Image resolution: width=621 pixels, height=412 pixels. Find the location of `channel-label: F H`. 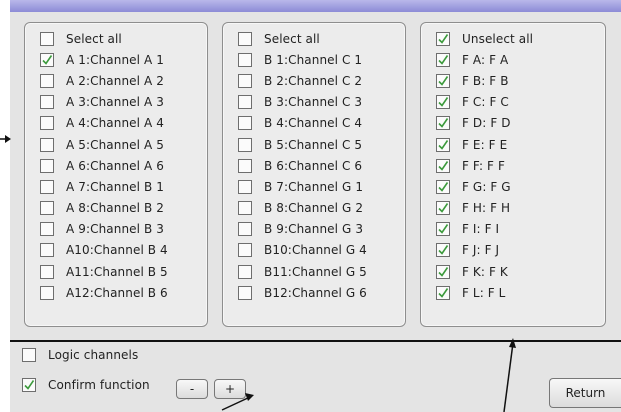

channel-label: F H is located at coordinates (486, 208).